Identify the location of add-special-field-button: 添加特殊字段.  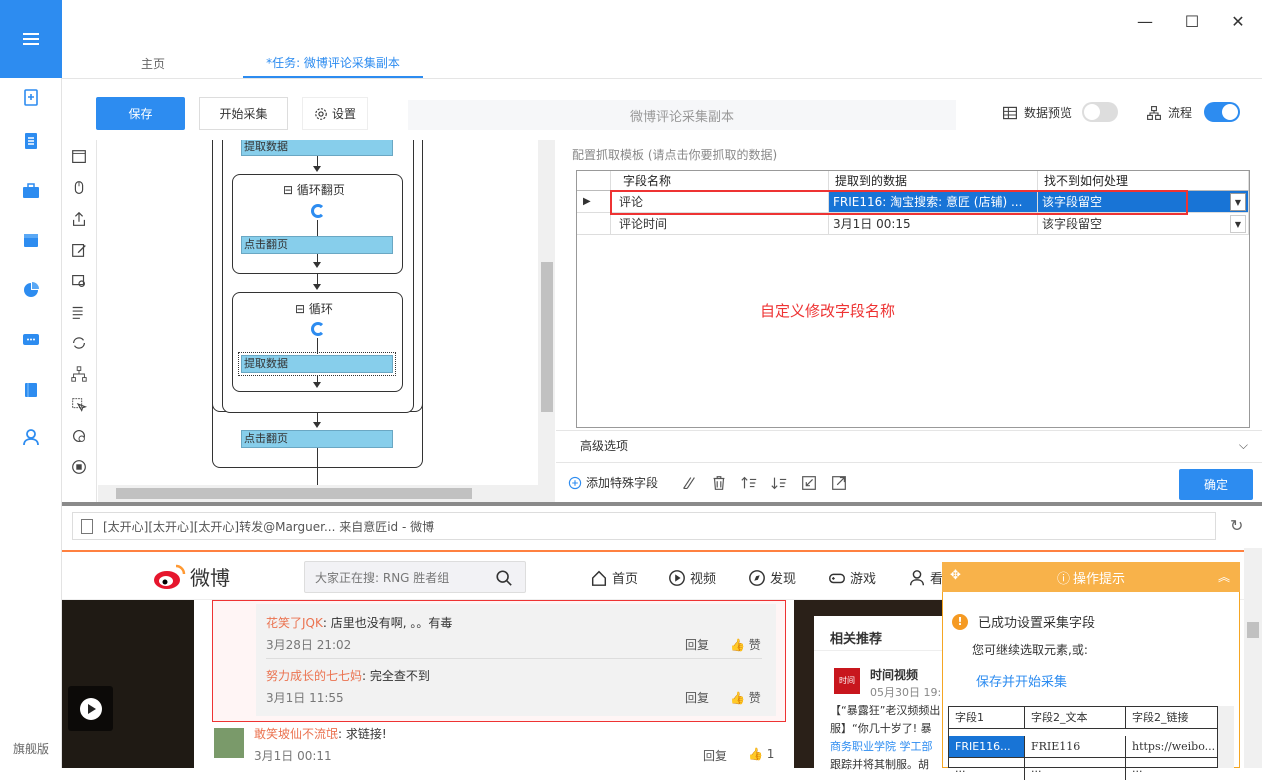
(613, 482).